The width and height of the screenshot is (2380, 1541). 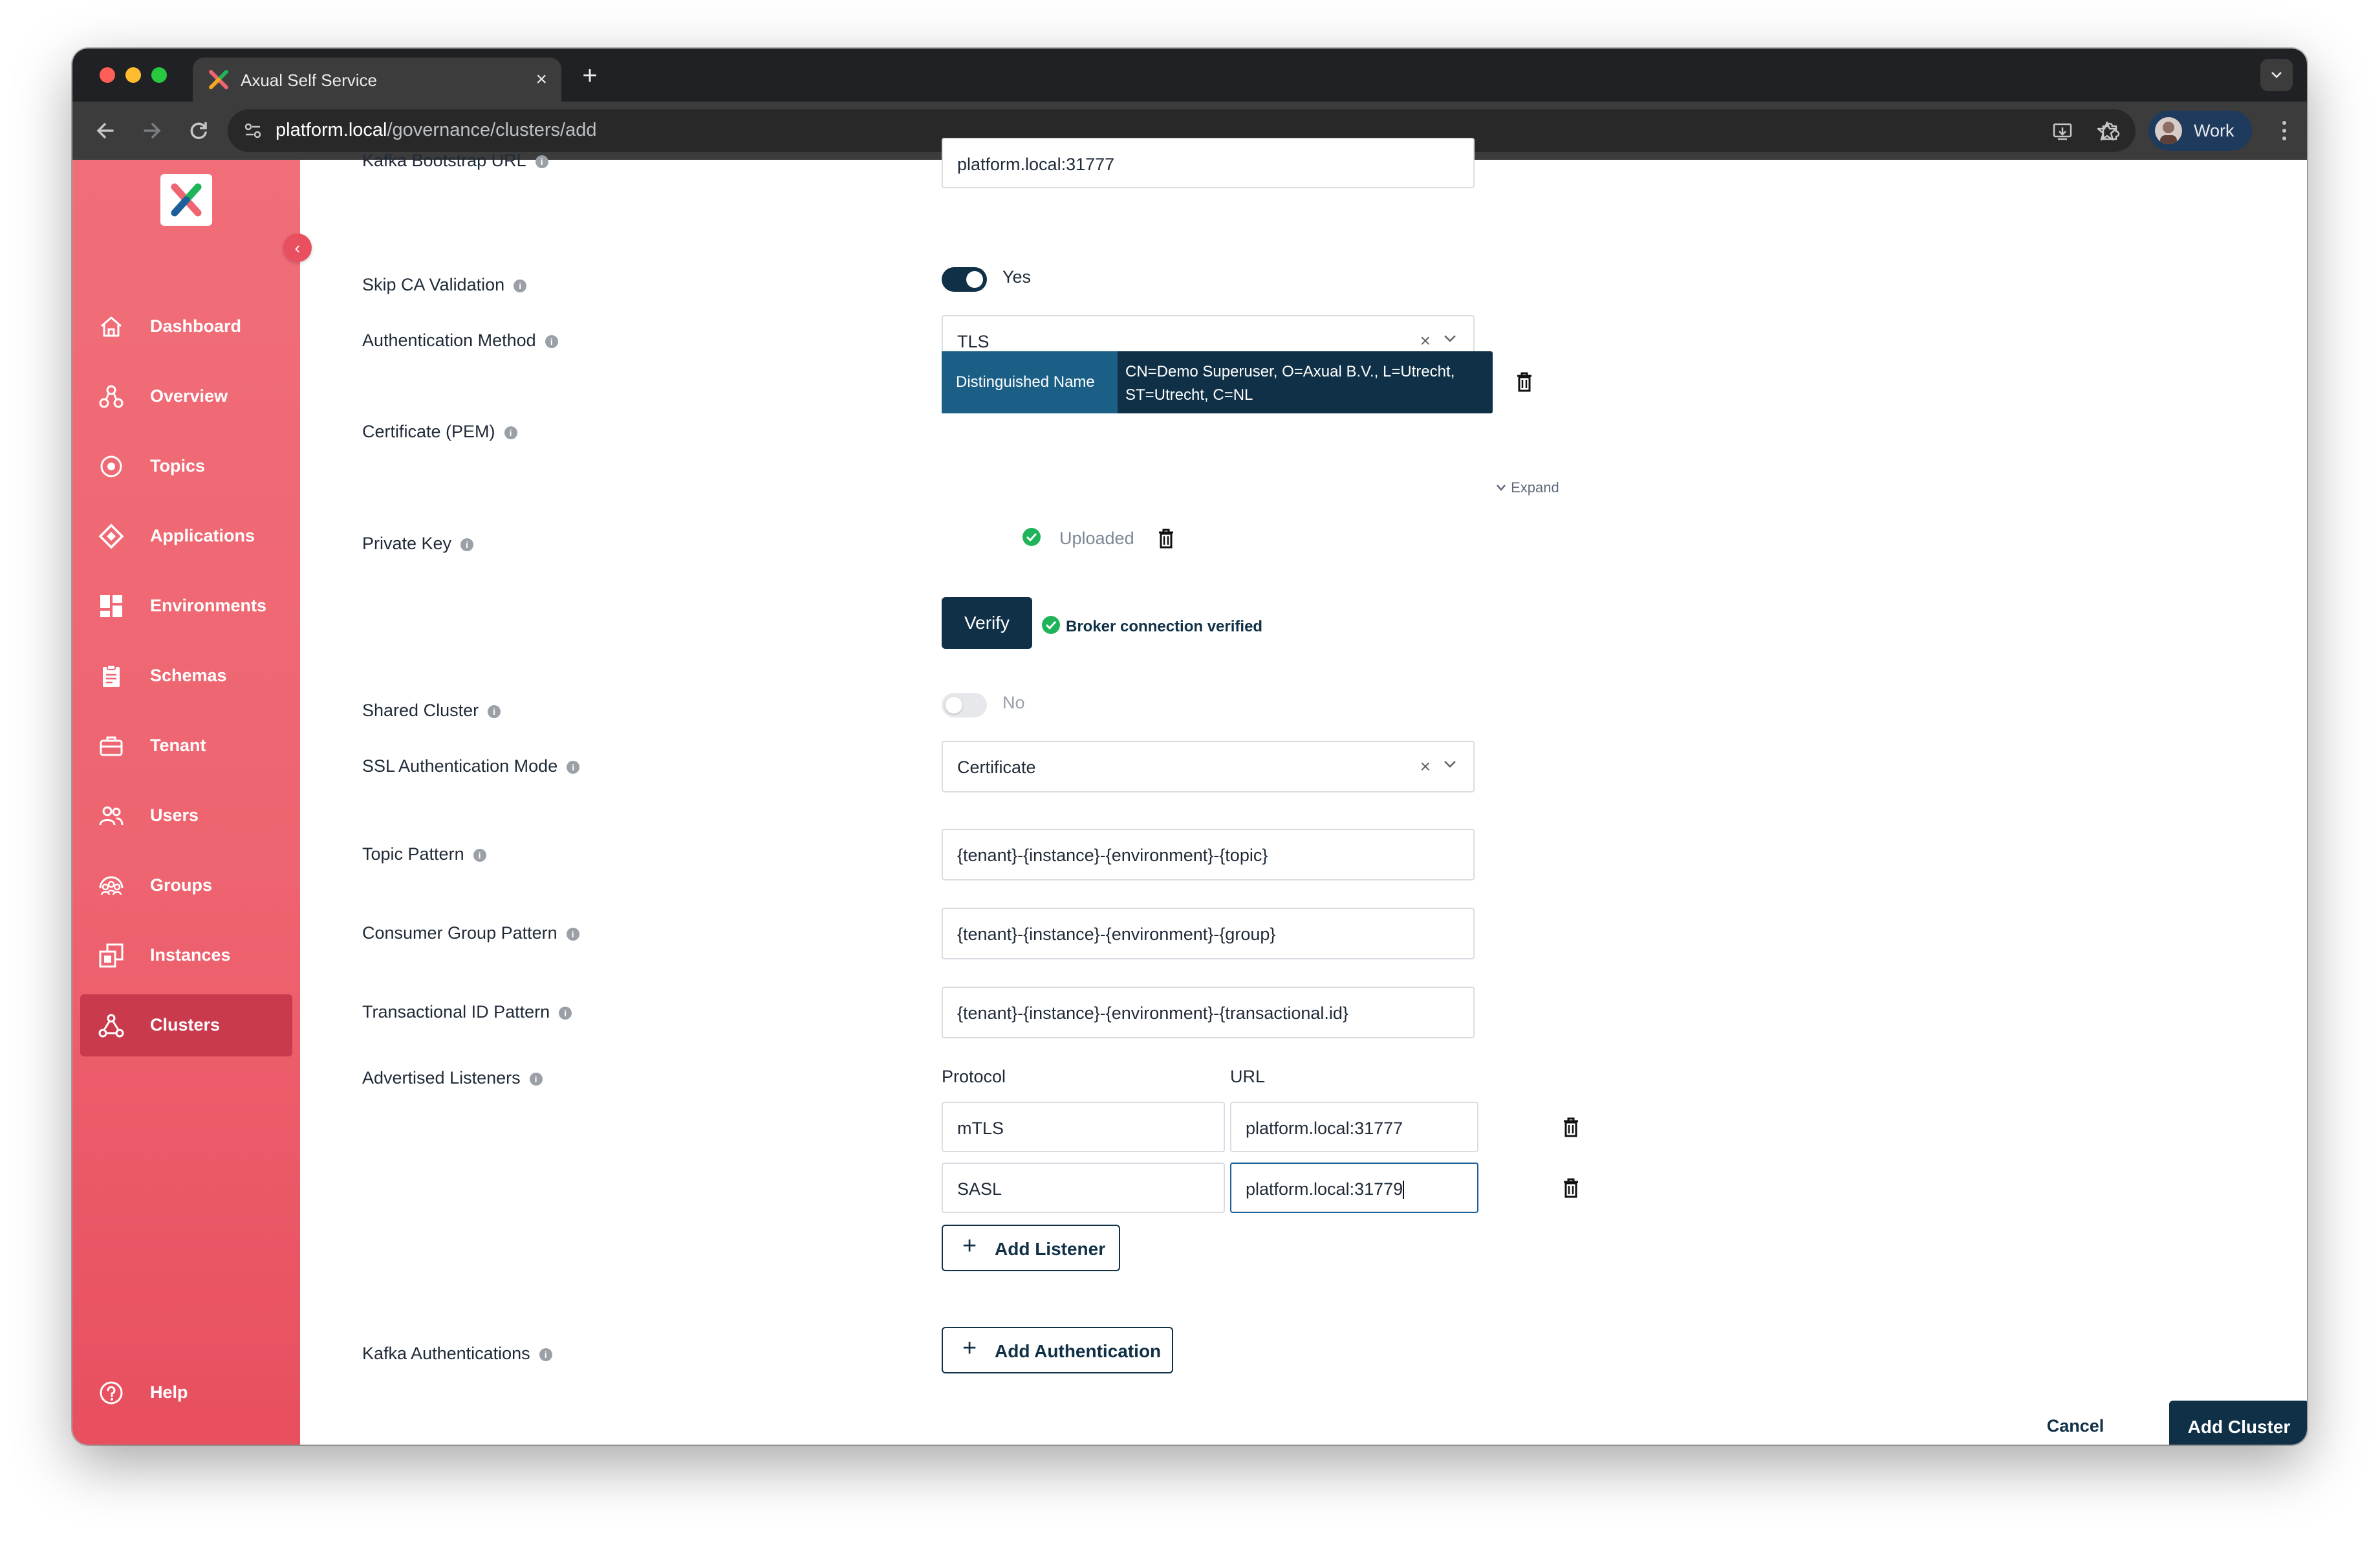 I want to click on sidebar-item-instances: Instances, so click(x=186, y=955).